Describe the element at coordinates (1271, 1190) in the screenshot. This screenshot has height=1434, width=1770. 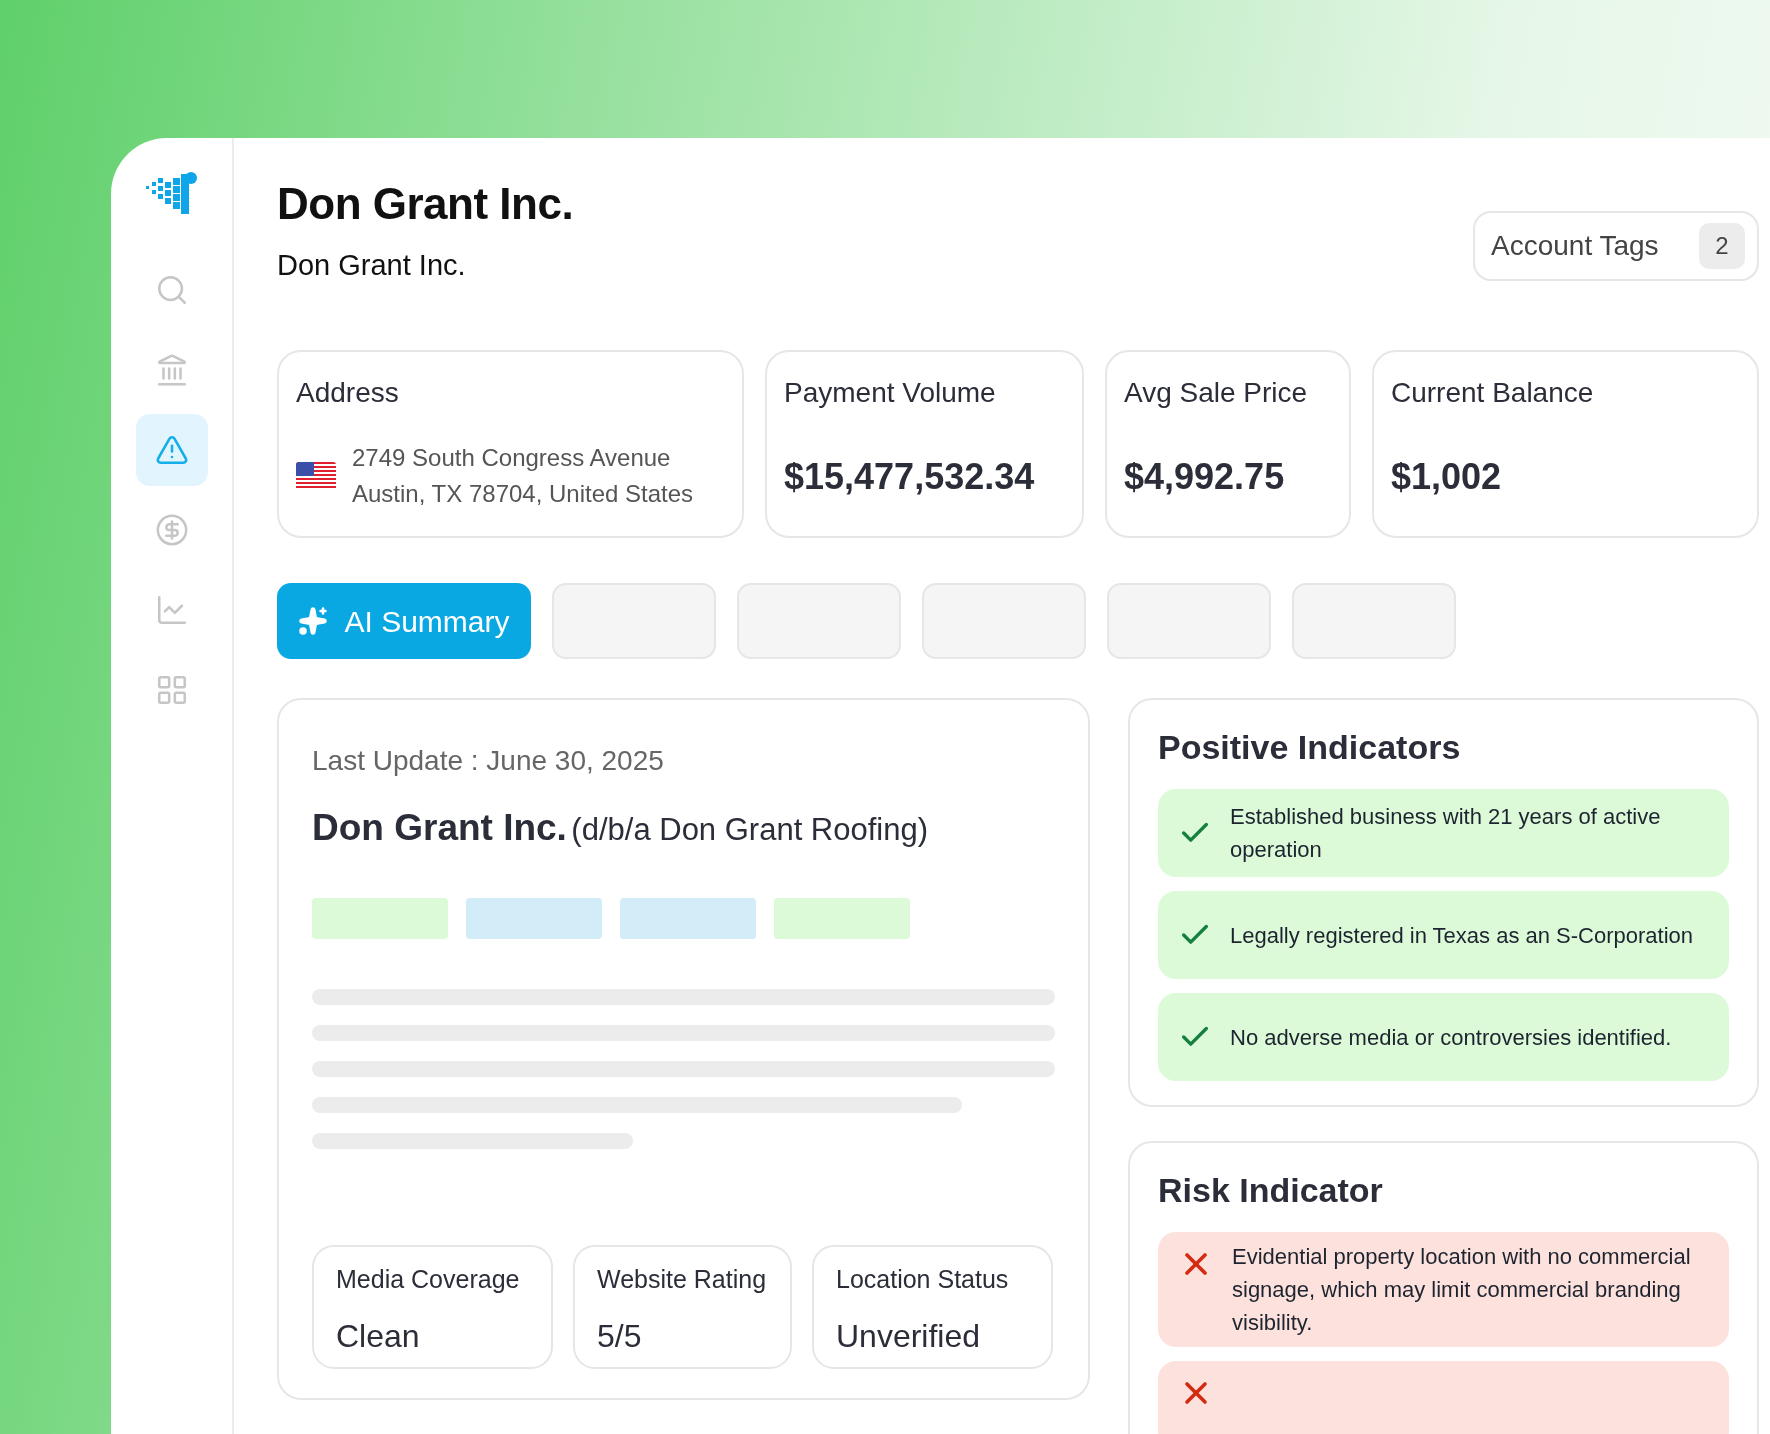
I see `section-title: Risk Indicator` at that location.